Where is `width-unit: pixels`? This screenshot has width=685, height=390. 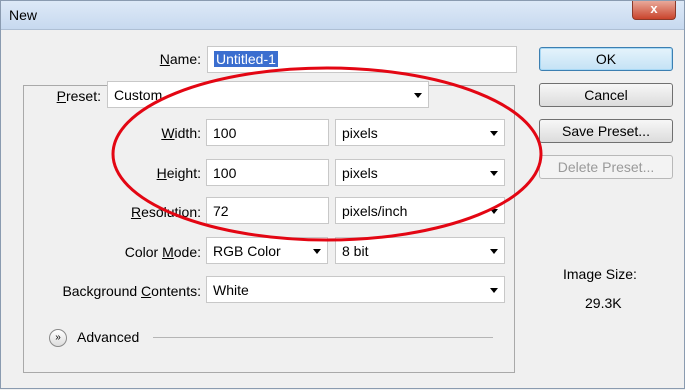 width-unit: pixels is located at coordinates (360, 133).